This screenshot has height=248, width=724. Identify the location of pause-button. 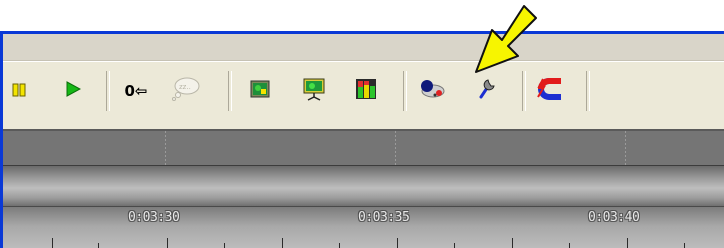
(19, 91).